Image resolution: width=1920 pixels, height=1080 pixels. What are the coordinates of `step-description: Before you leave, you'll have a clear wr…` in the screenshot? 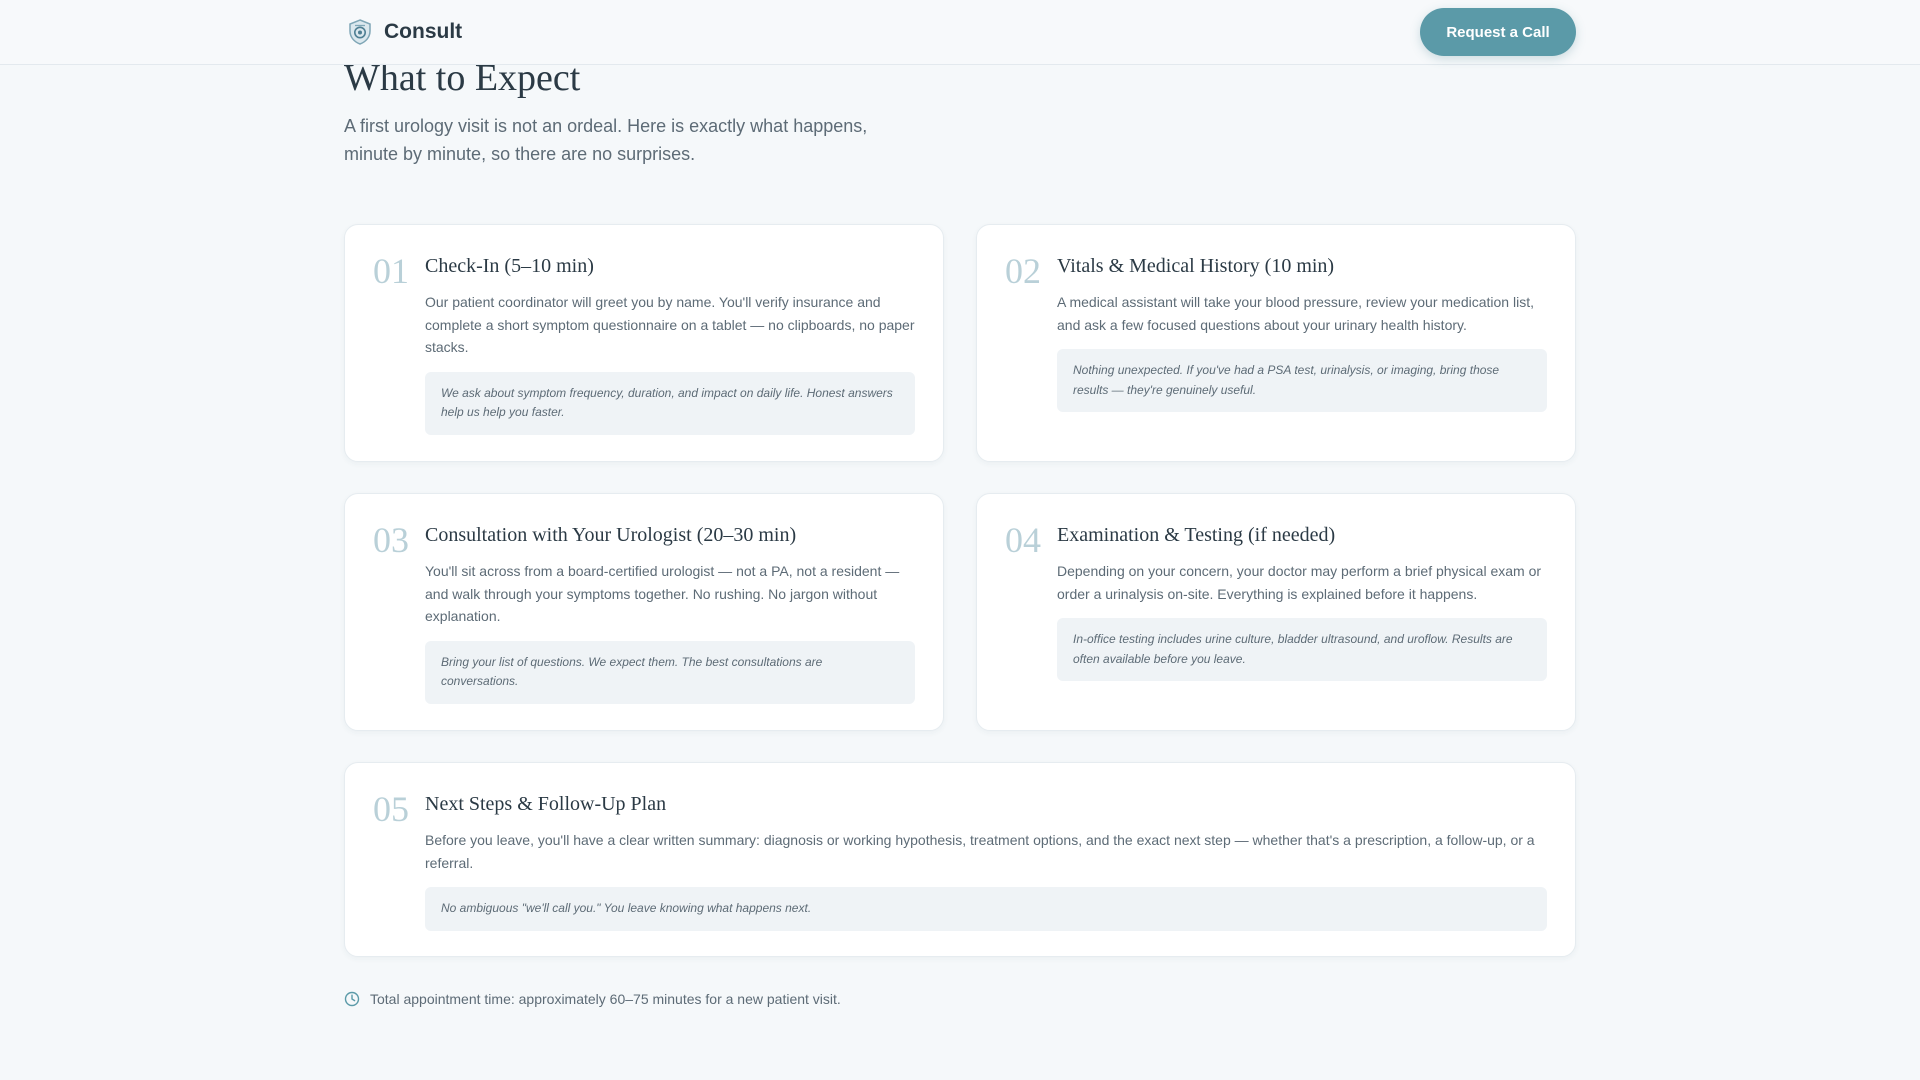 It's located at (980, 851).